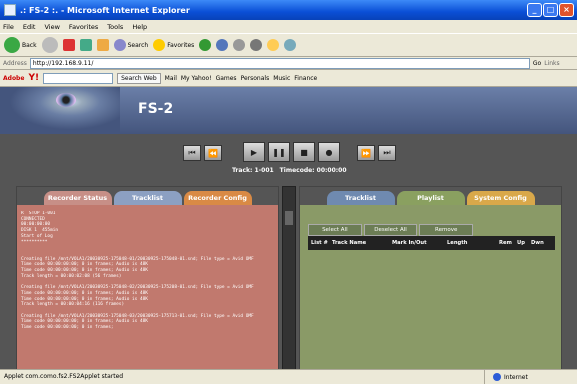  What do you see at coordinates (222, 45) in the screenshot?
I see `history-icon` at bounding box center [222, 45].